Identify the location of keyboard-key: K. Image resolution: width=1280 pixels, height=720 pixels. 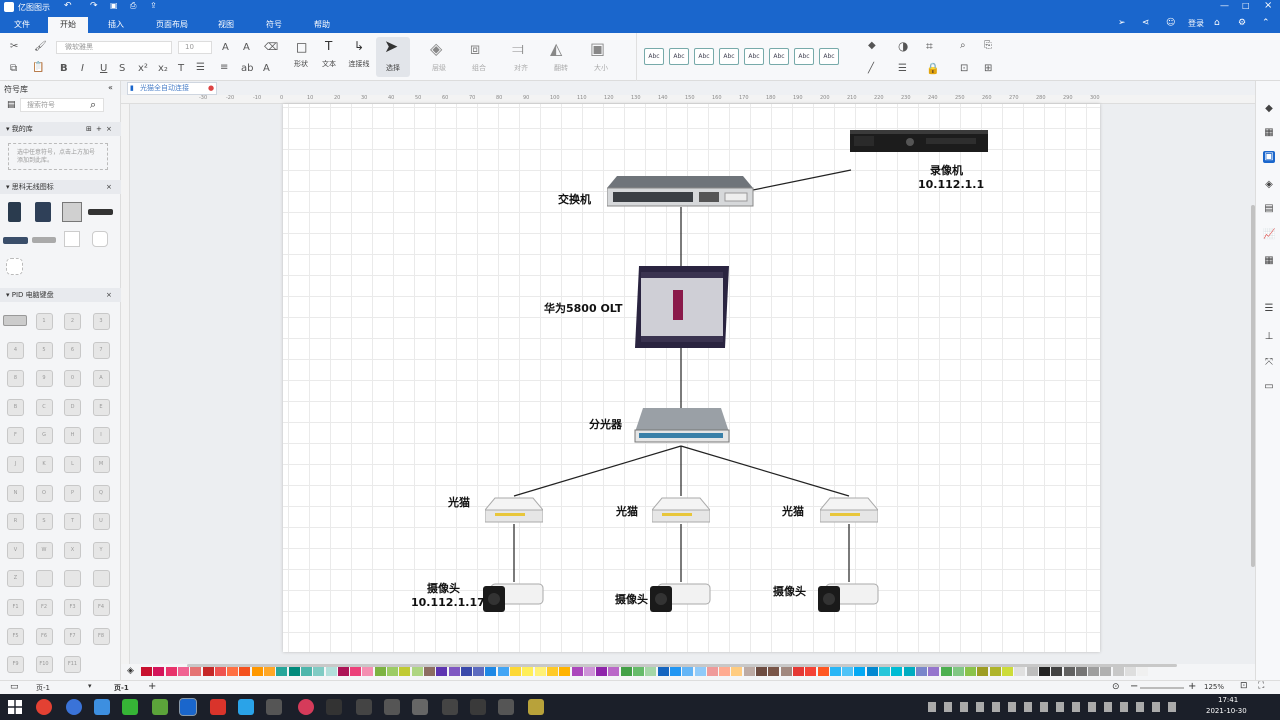
(44, 464).